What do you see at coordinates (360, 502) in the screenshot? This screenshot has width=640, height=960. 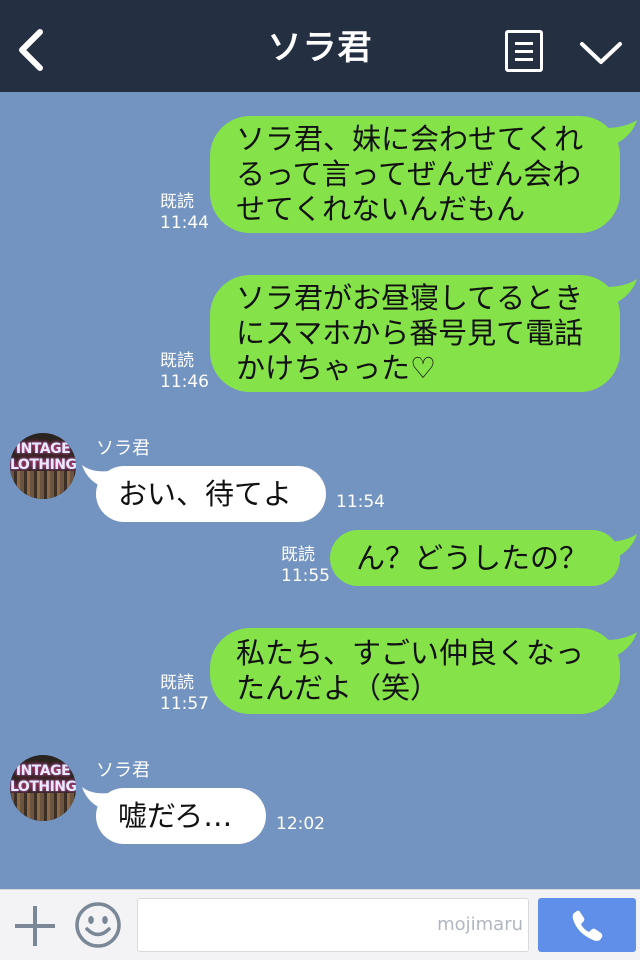 I see `message-time: 11:54` at bounding box center [360, 502].